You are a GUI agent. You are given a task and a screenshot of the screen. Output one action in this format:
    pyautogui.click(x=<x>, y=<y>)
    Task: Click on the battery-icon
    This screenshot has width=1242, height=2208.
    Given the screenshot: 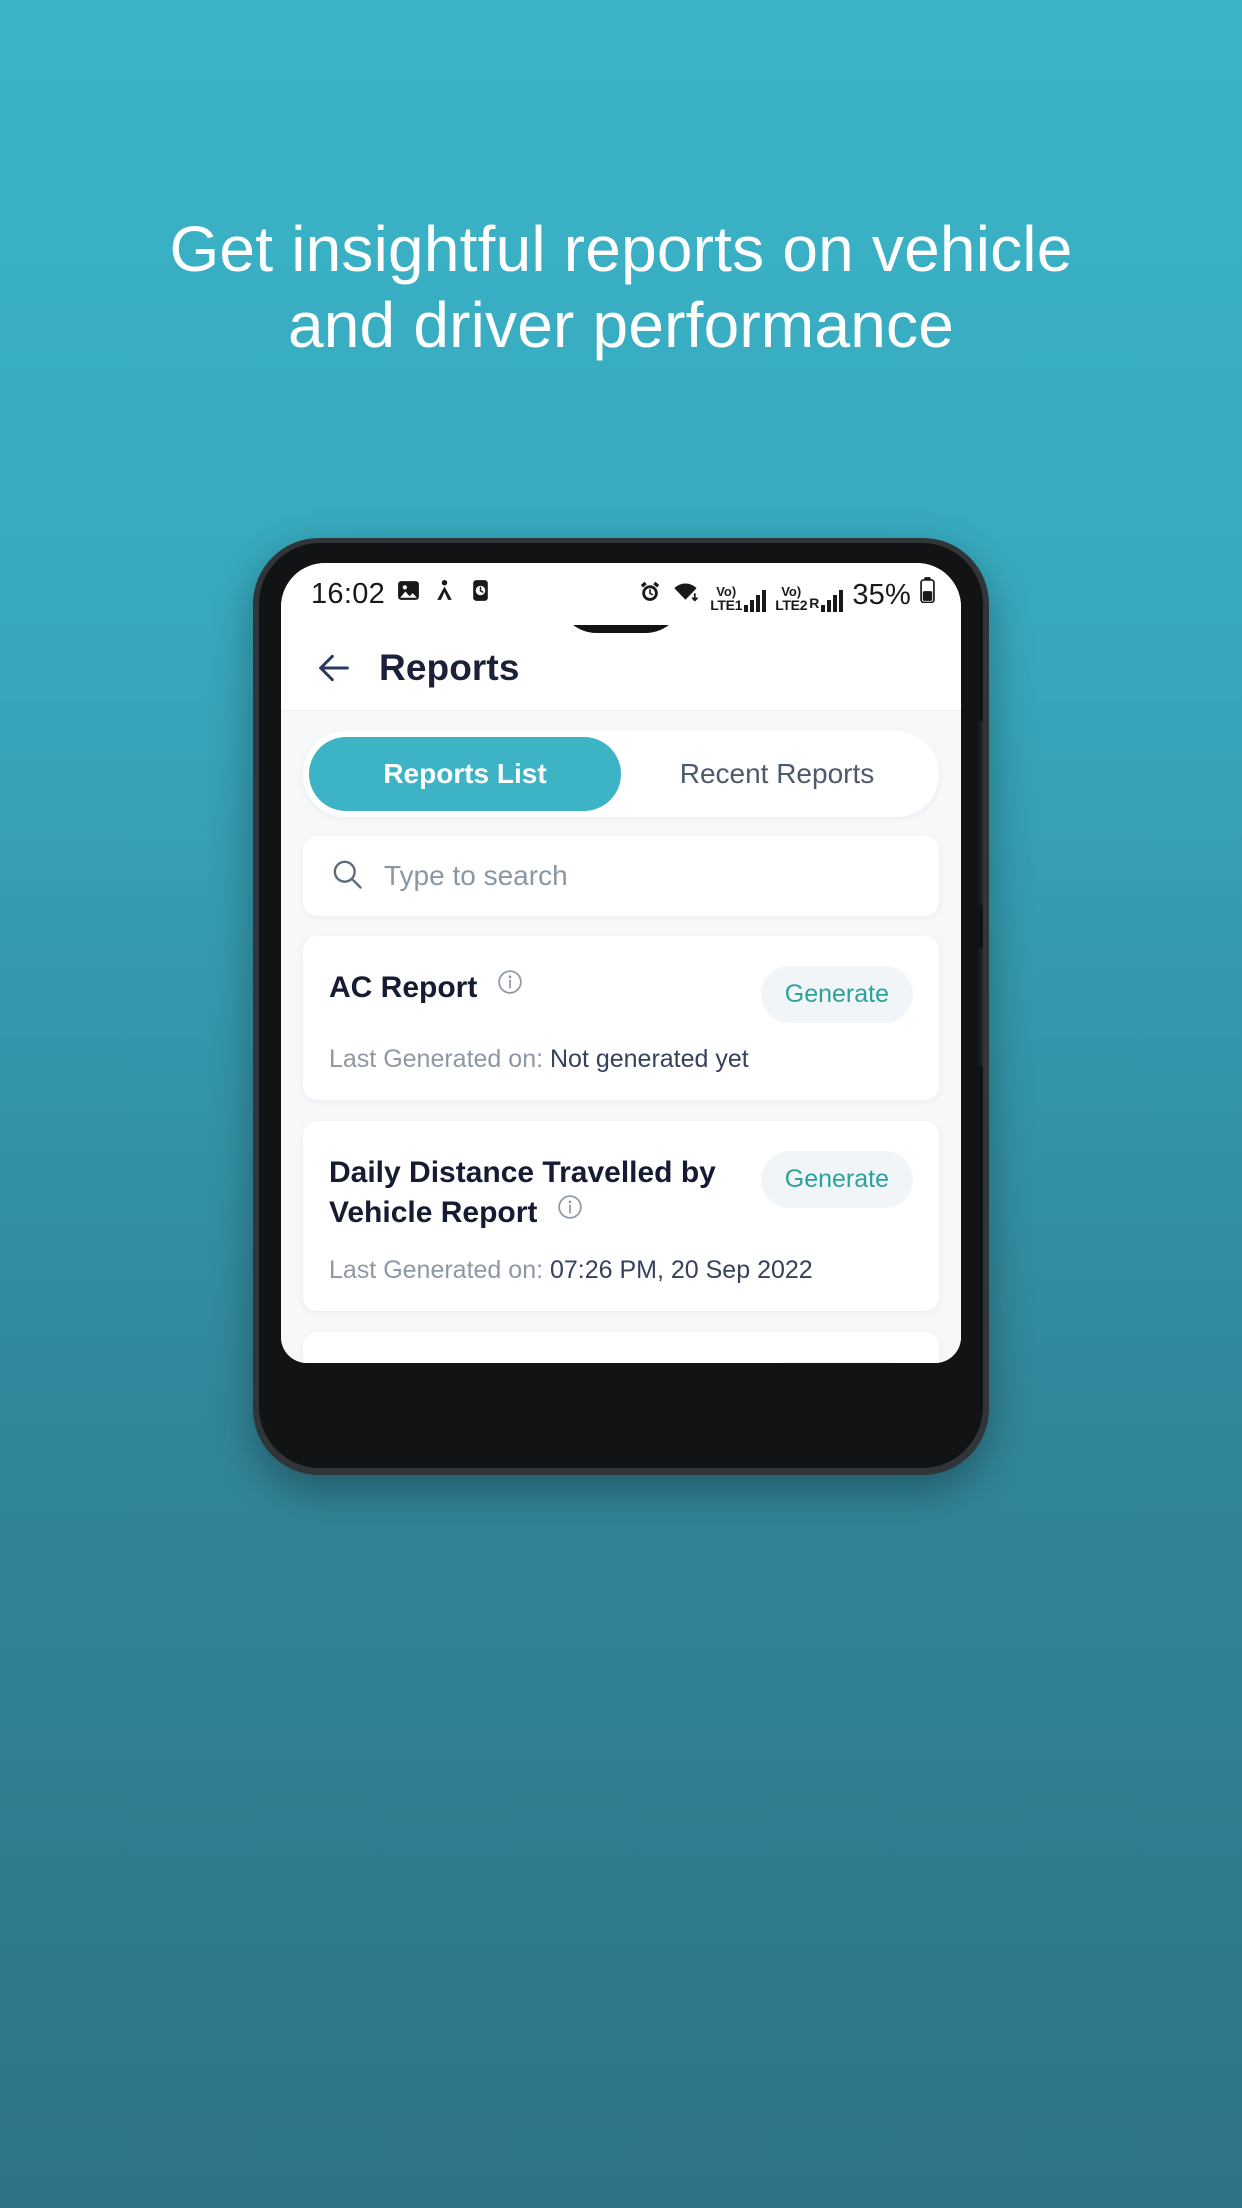 What is the action you would take?
    pyautogui.click(x=927, y=593)
    